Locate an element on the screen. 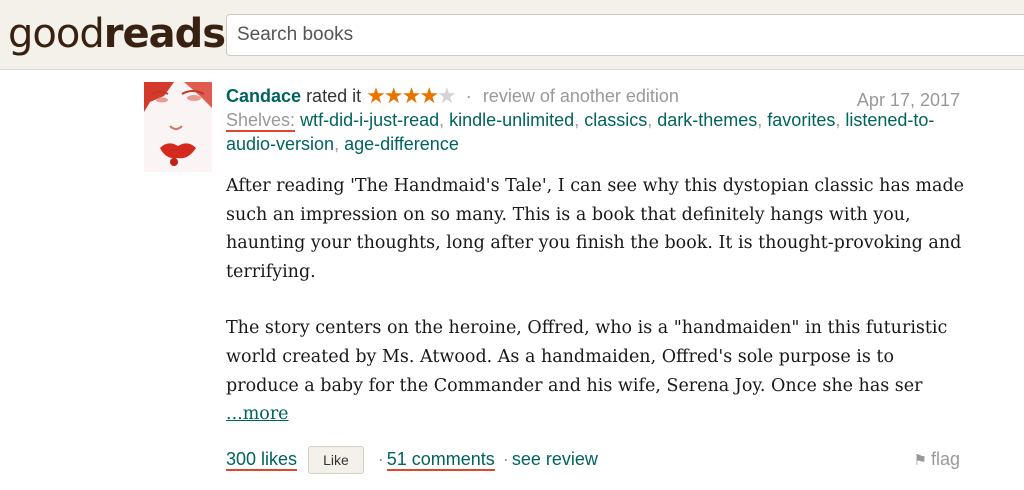  search-input is located at coordinates (625, 35).